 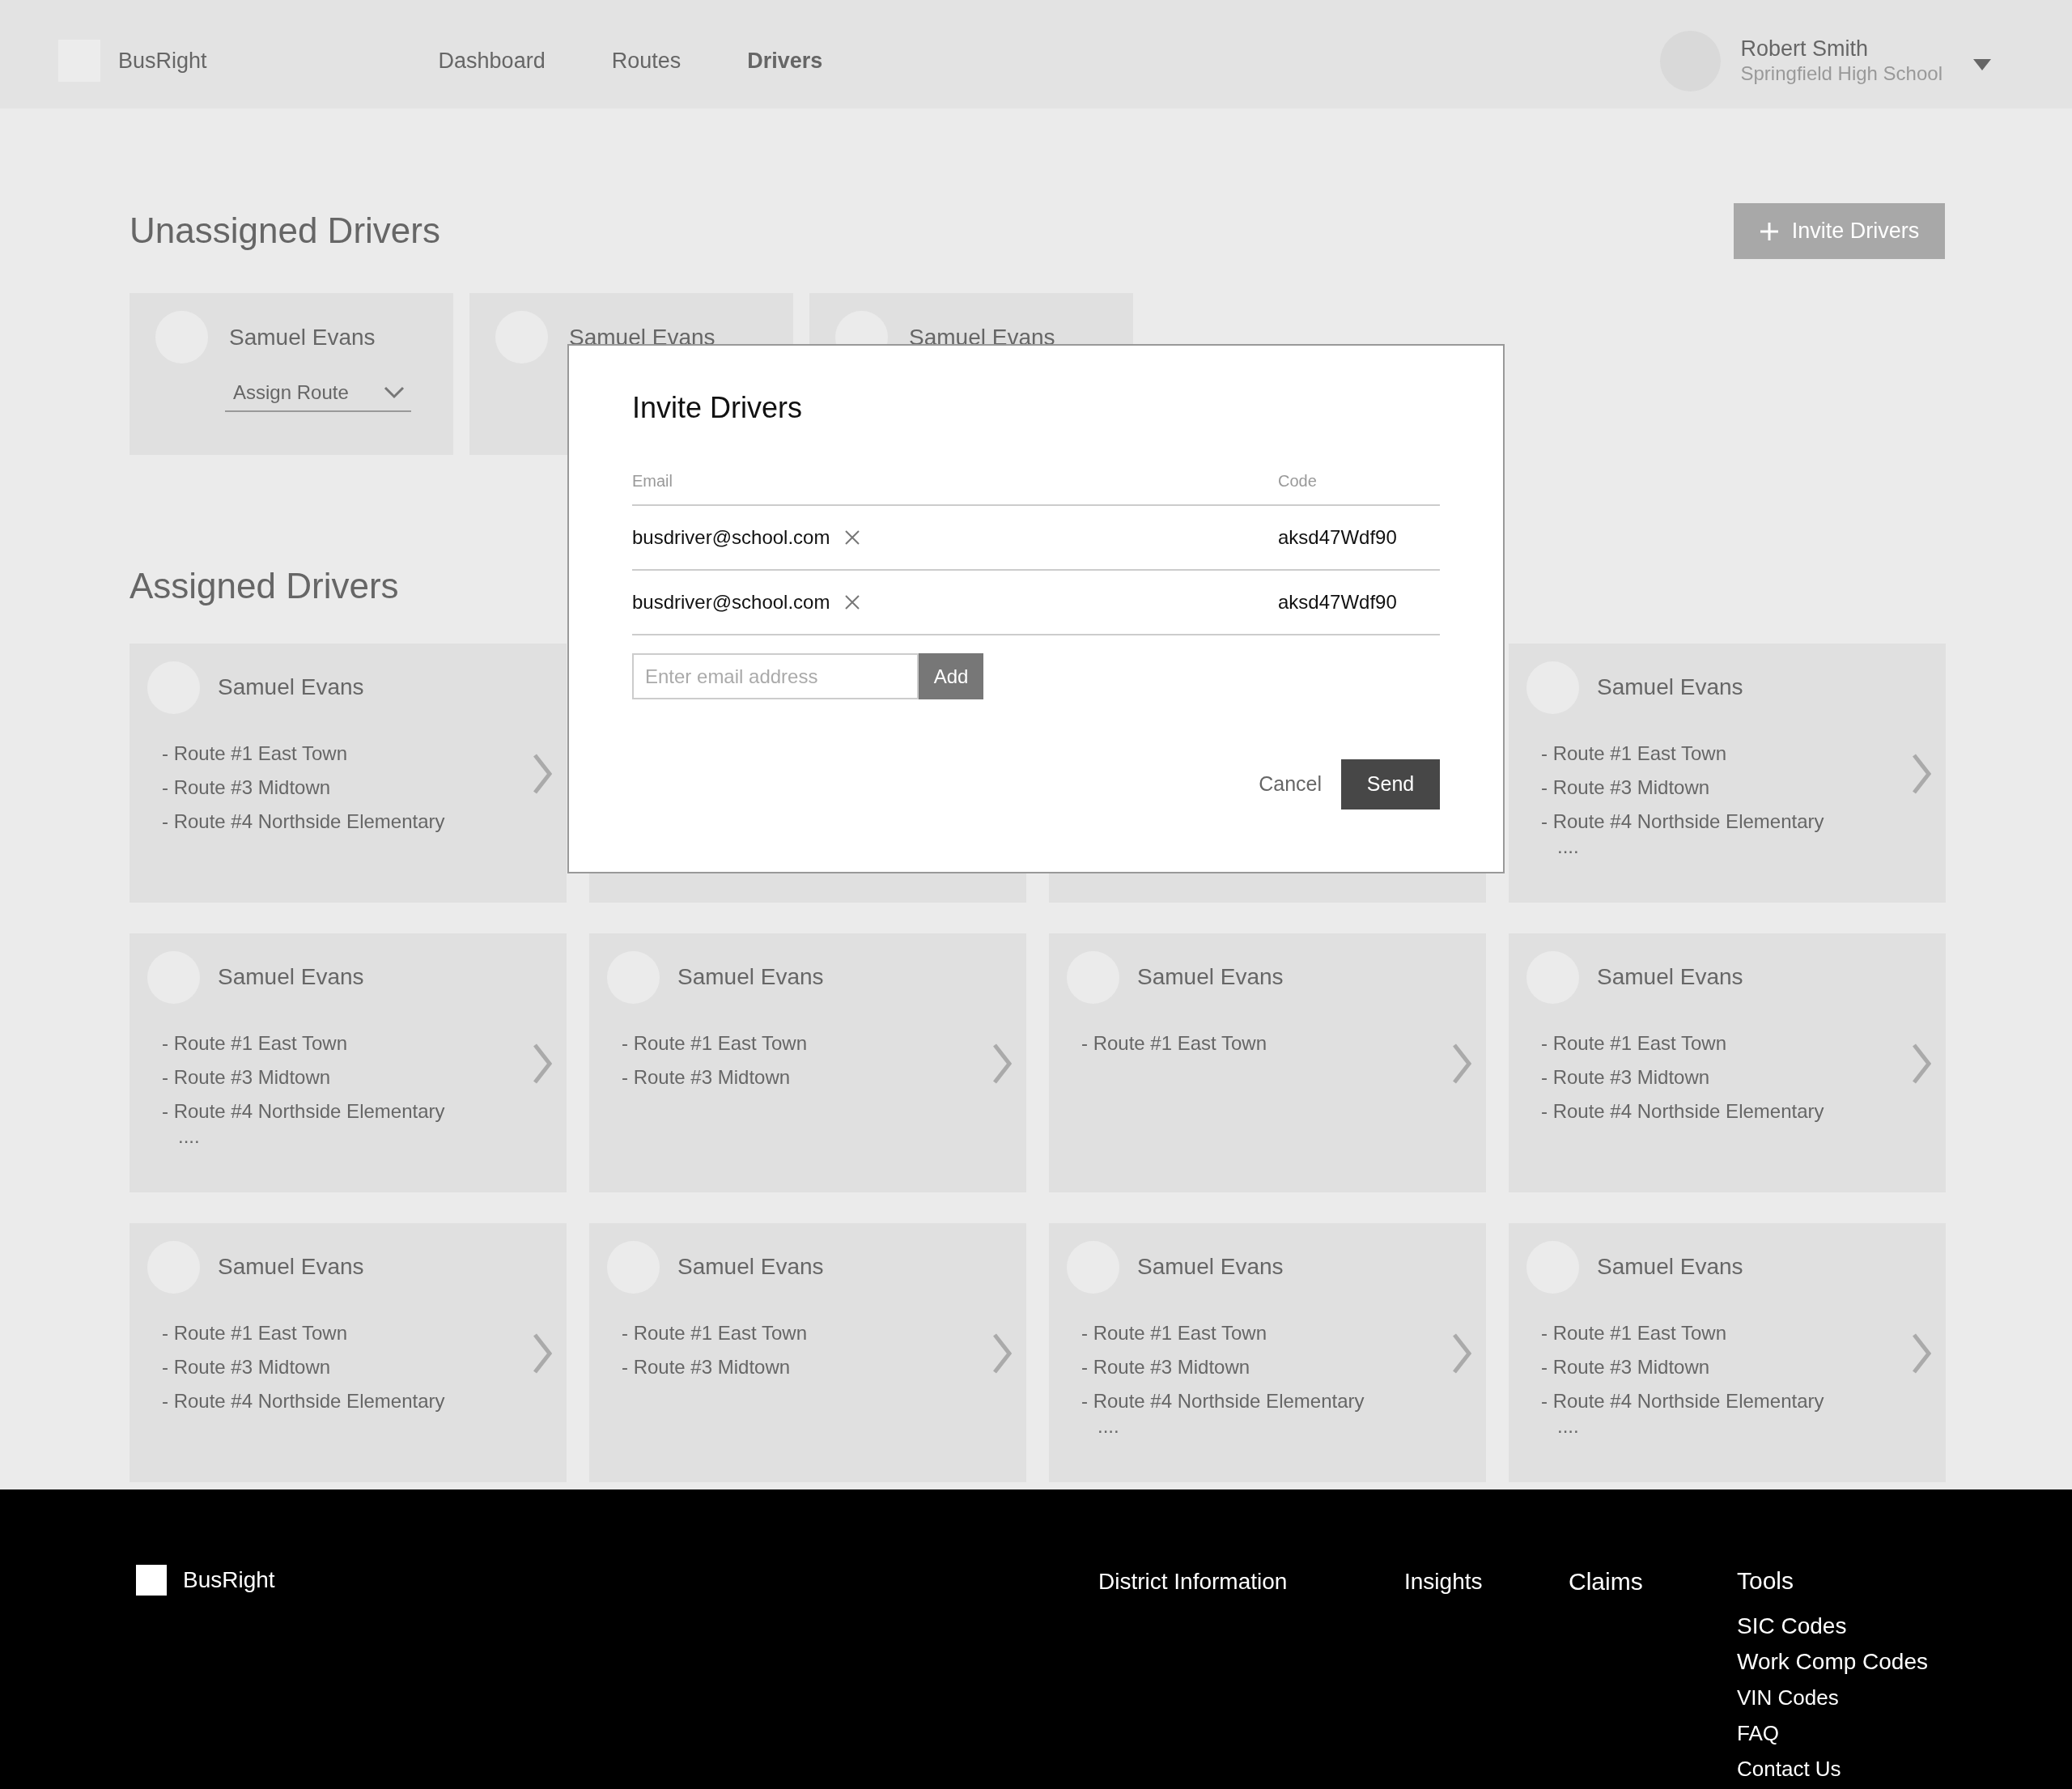 What do you see at coordinates (646, 61) in the screenshot?
I see `nav-link: Routes` at bounding box center [646, 61].